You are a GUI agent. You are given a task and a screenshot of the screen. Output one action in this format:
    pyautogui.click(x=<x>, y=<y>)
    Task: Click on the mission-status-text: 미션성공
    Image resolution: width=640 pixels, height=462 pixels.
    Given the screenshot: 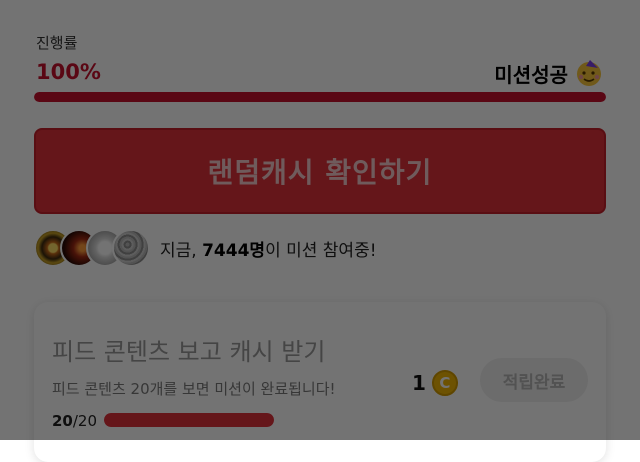 What is the action you would take?
    pyautogui.click(x=531, y=74)
    